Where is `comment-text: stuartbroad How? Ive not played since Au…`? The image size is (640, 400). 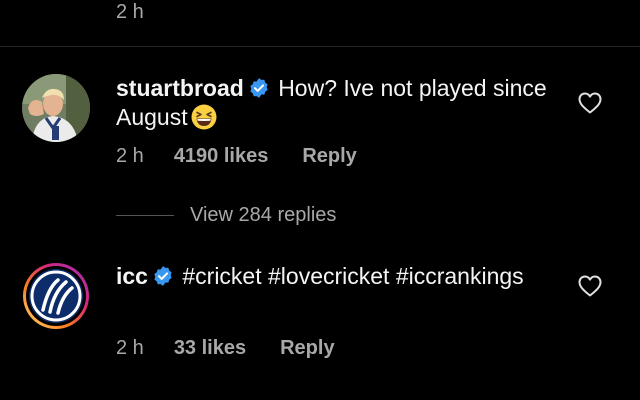 comment-text: stuartbroad How? Ive not played since Au… is located at coordinates (336, 103).